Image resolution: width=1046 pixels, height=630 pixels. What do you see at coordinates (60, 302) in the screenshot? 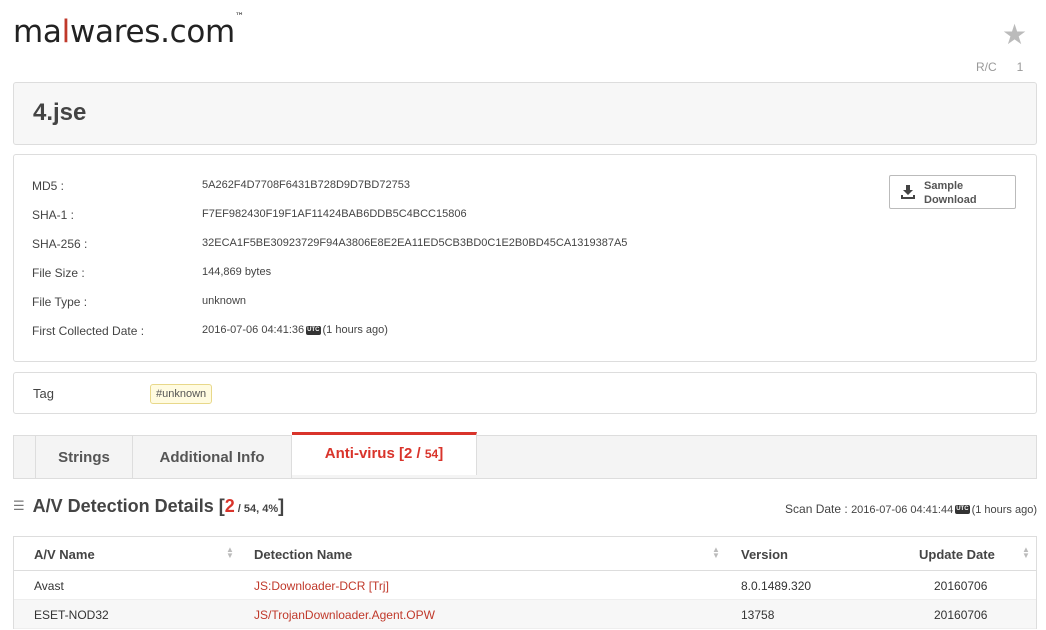
I see `detail-label: File Type :` at bounding box center [60, 302].